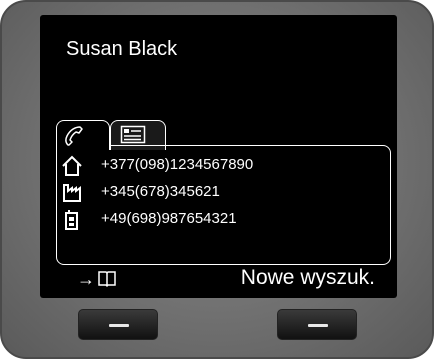 This screenshot has width=434, height=359. What do you see at coordinates (72, 193) in the screenshot?
I see `office-icon` at bounding box center [72, 193].